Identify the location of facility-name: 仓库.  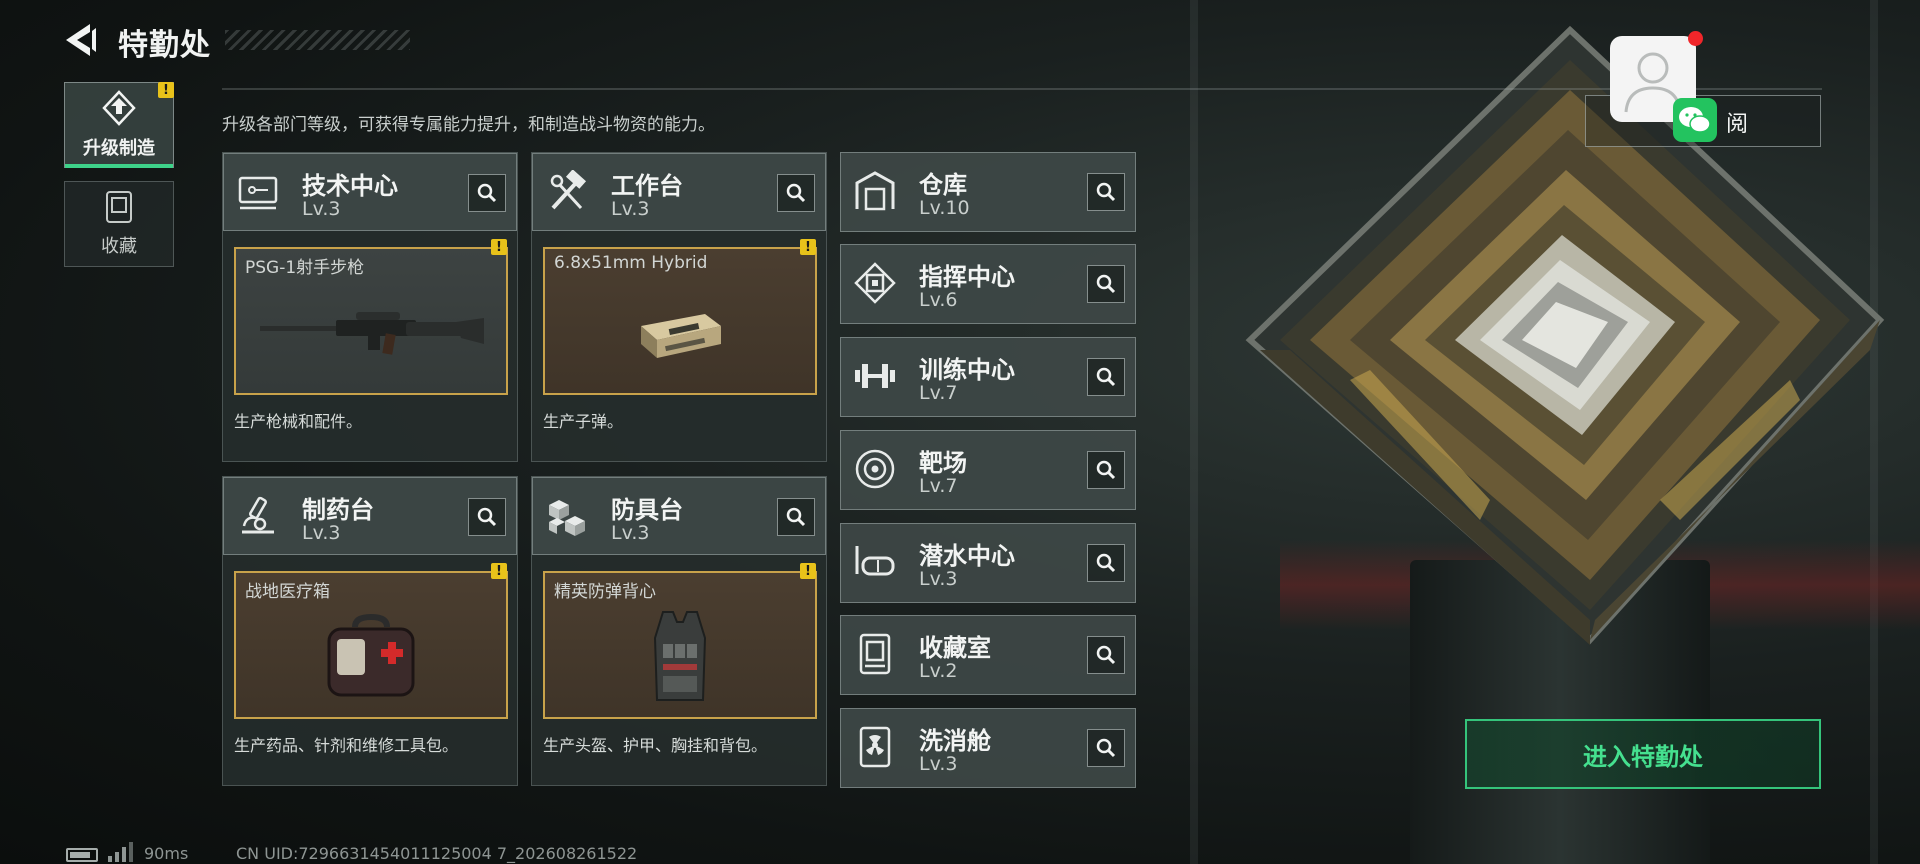
(943, 185).